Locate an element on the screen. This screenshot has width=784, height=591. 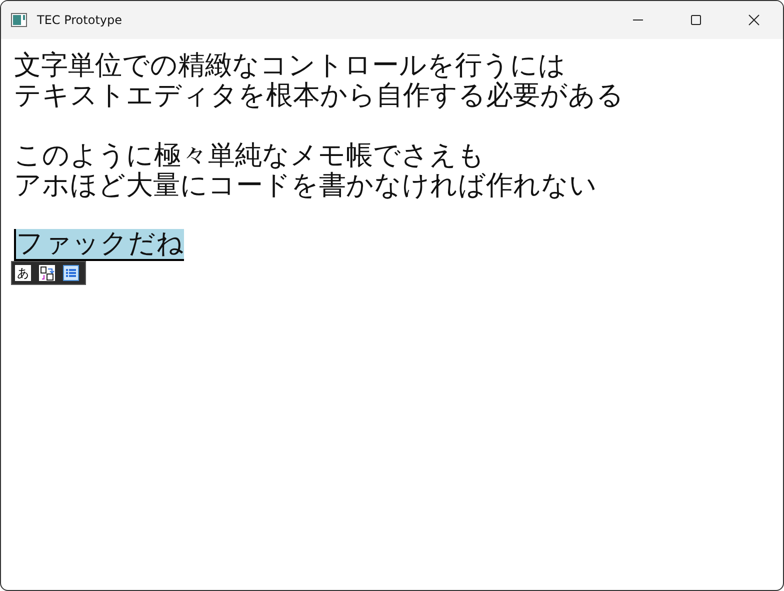
convert-icon is located at coordinates (47, 273).